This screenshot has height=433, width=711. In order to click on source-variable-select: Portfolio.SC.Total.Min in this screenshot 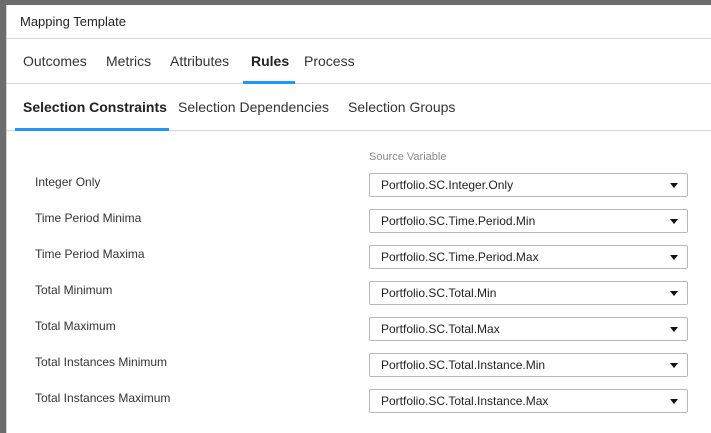, I will do `click(528, 293)`.